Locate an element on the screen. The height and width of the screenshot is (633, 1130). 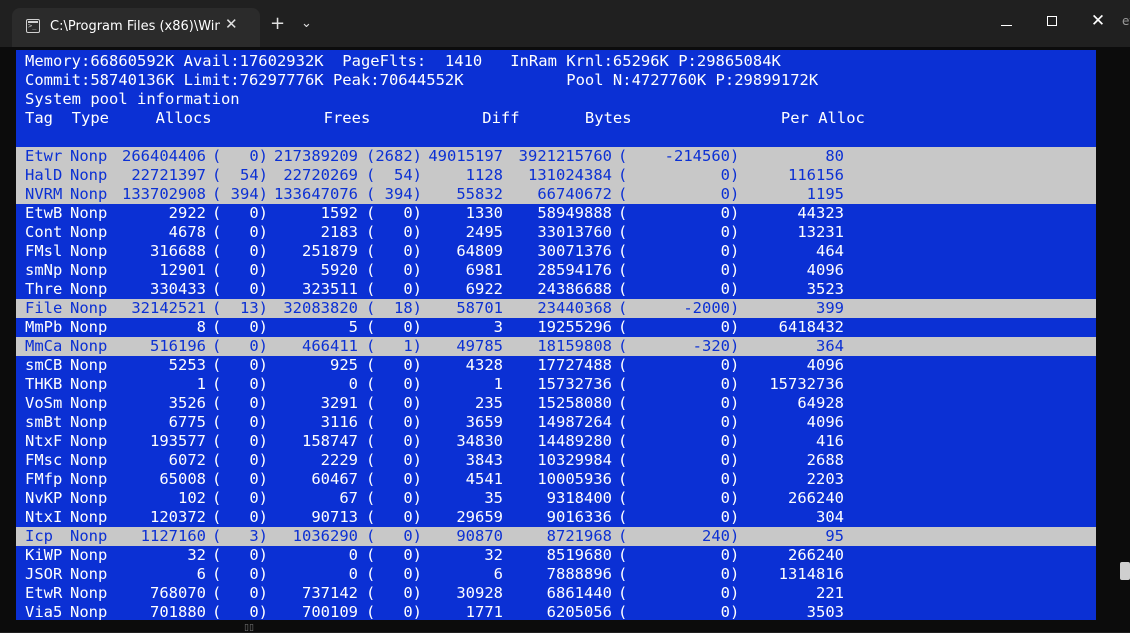
pool-tag: FMsl is located at coordinates (44, 251).